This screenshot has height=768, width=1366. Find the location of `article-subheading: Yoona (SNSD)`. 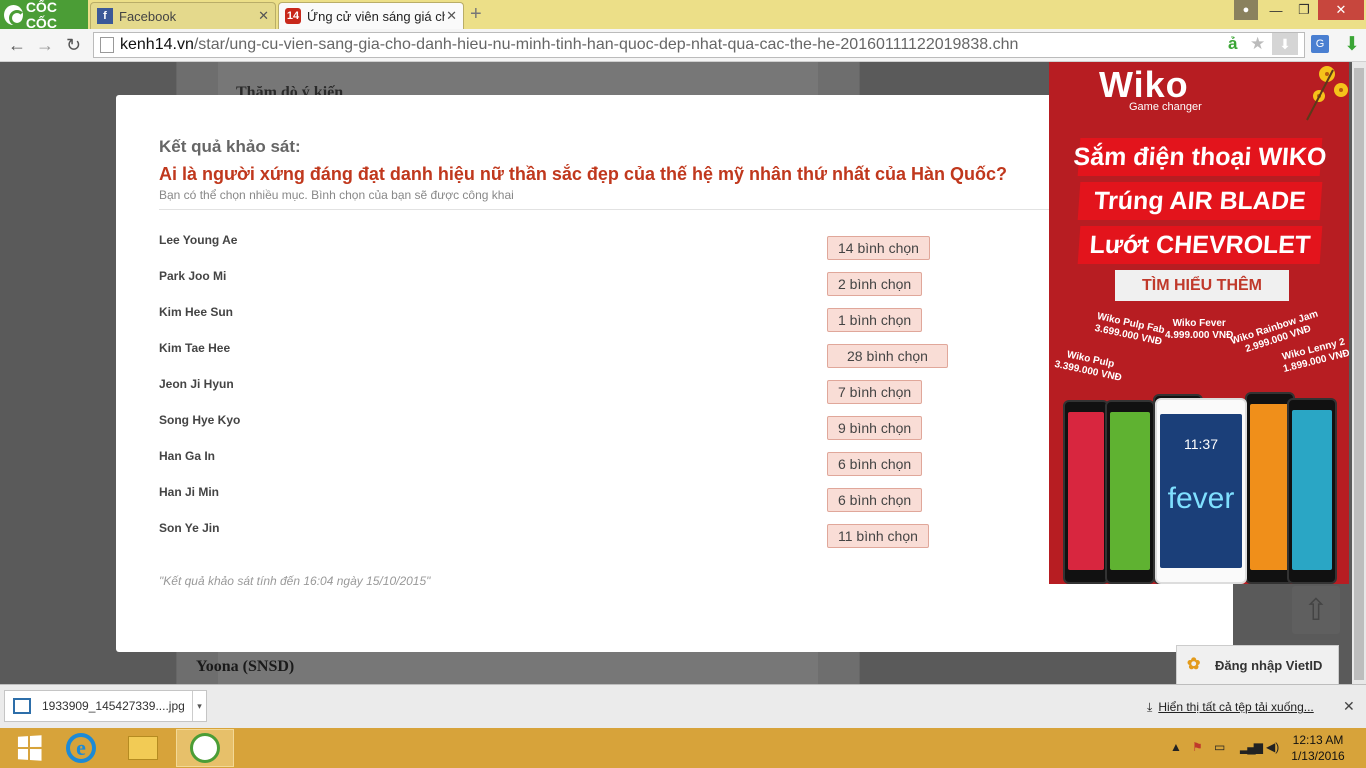

article-subheading: Yoona (SNSD) is located at coordinates (245, 666).